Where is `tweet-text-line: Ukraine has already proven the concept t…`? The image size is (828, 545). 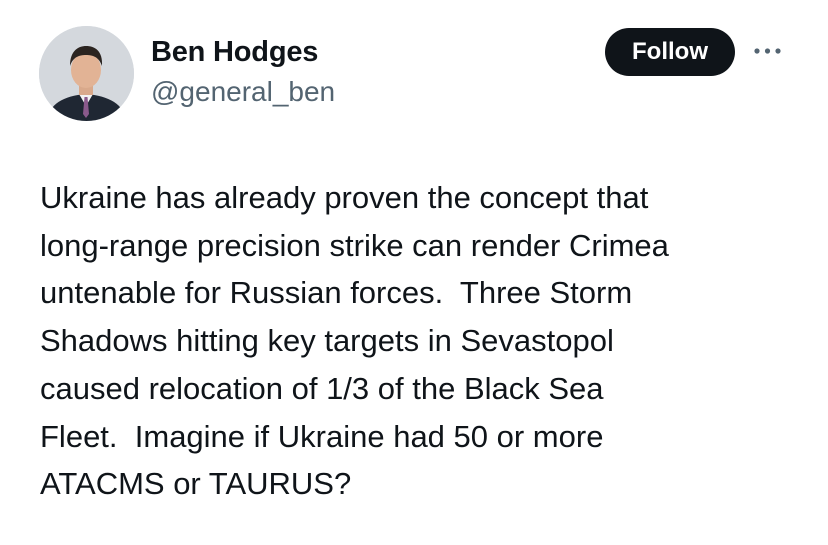
tweet-text-line: Ukraine has already proven the concept t… is located at coordinates (344, 197).